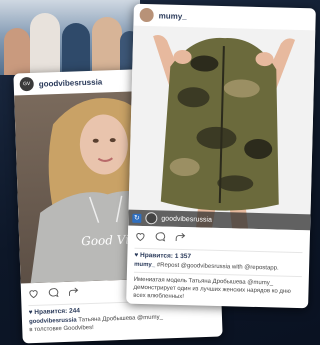  Describe the element at coordinates (53, 322) in the screenshot. I see `caption-username: goodvibesrussia` at that location.